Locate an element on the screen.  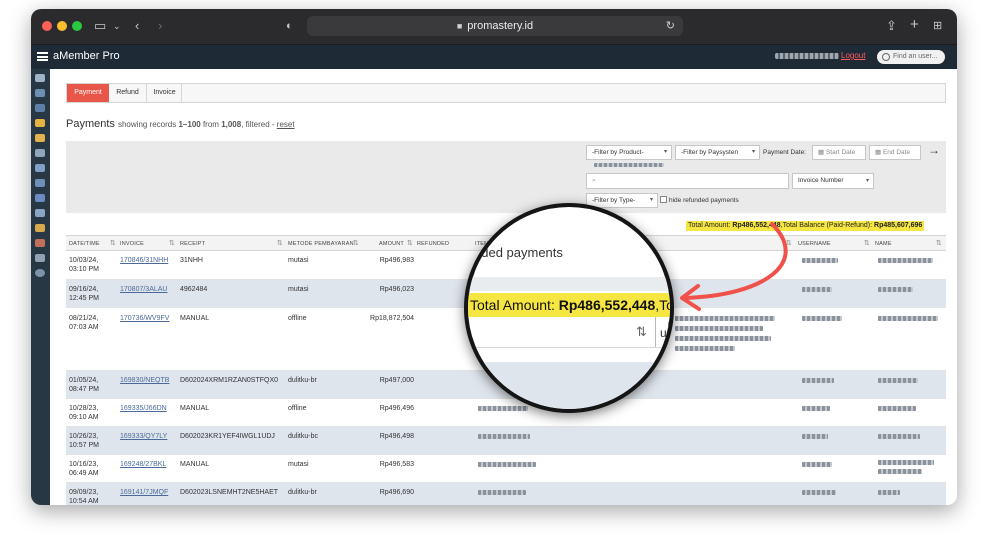
row-invoice-link: 169248/27BKL is located at coordinates (143, 464).